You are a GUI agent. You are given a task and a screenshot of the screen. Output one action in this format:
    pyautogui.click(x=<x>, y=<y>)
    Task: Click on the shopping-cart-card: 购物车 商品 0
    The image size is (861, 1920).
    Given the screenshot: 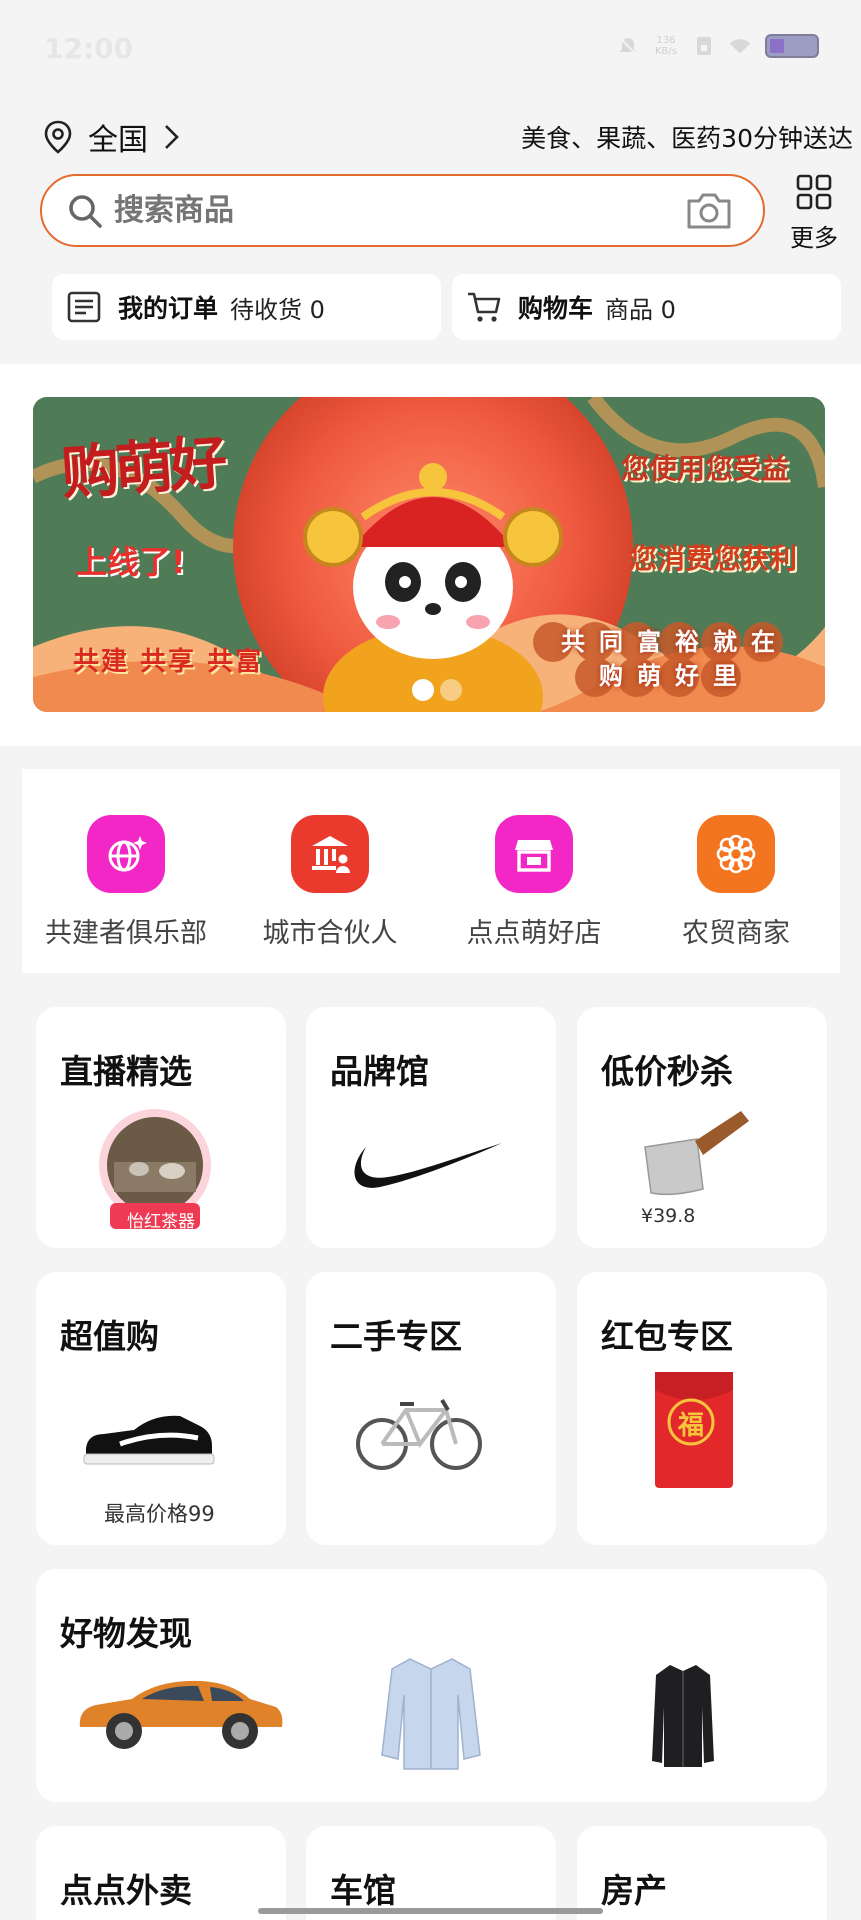 What is the action you would take?
    pyautogui.click(x=646, y=307)
    